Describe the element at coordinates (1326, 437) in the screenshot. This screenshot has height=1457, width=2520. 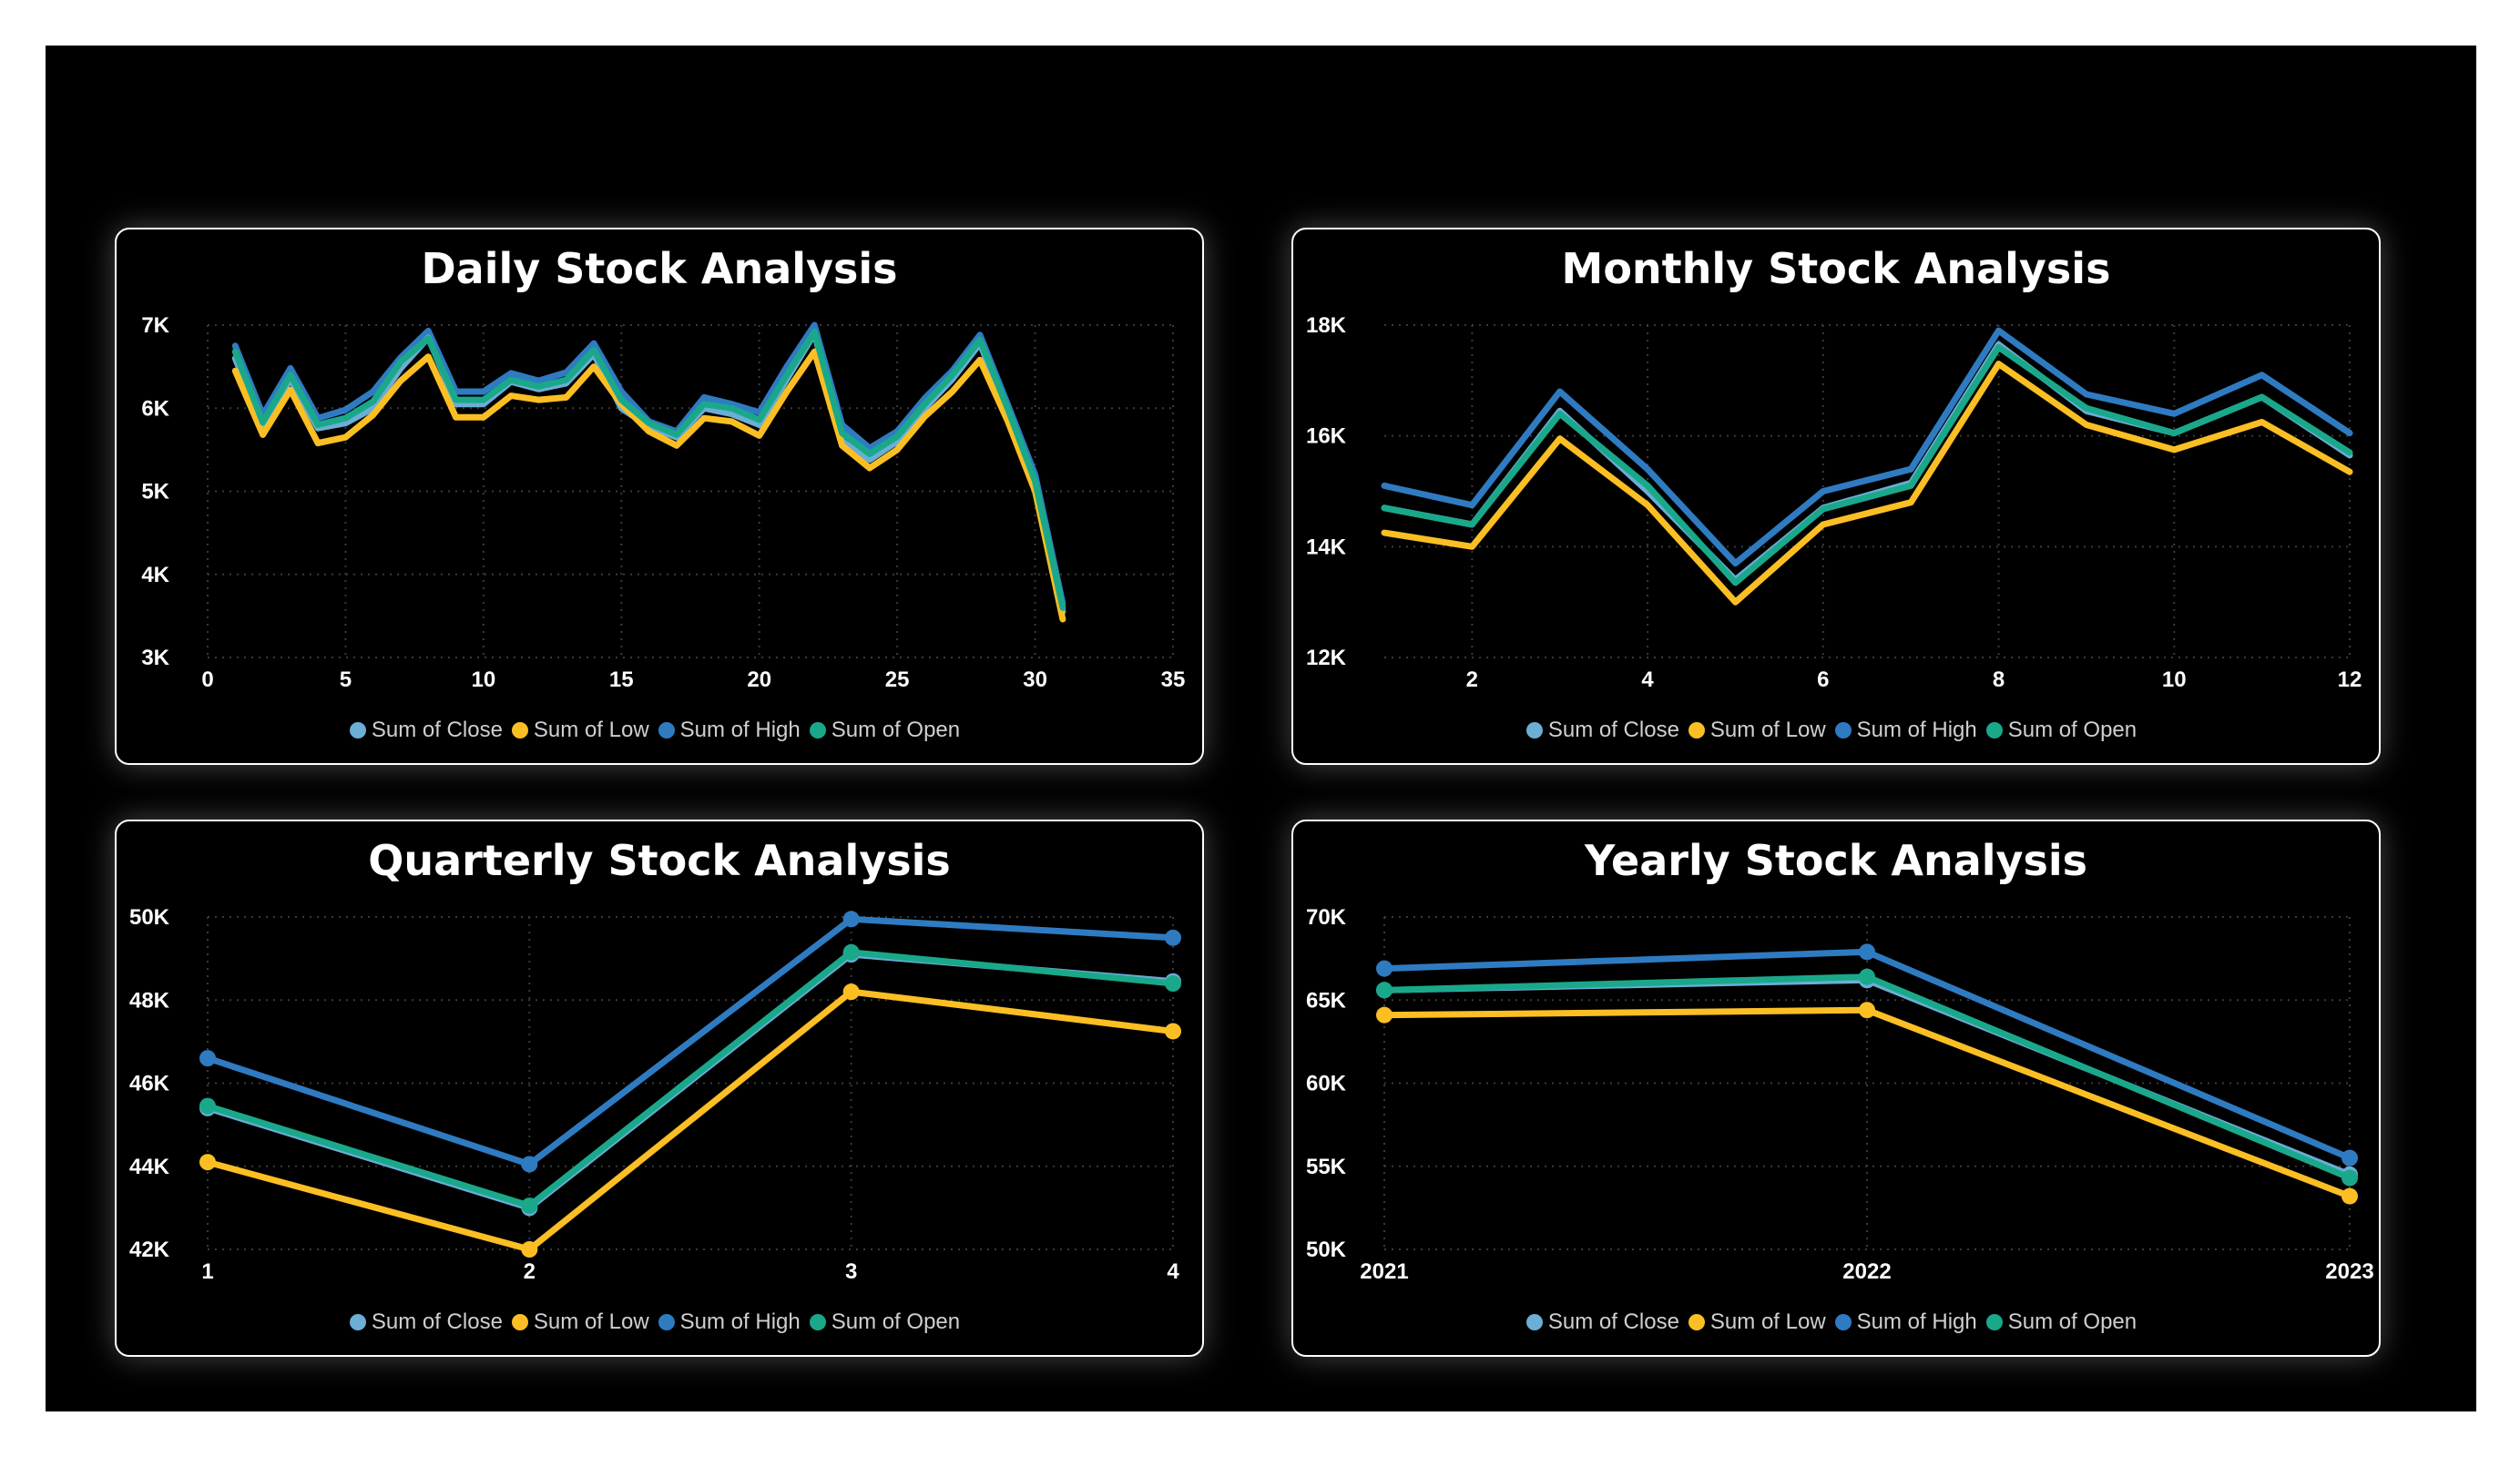
I see `y-tick-label: 16K` at that location.